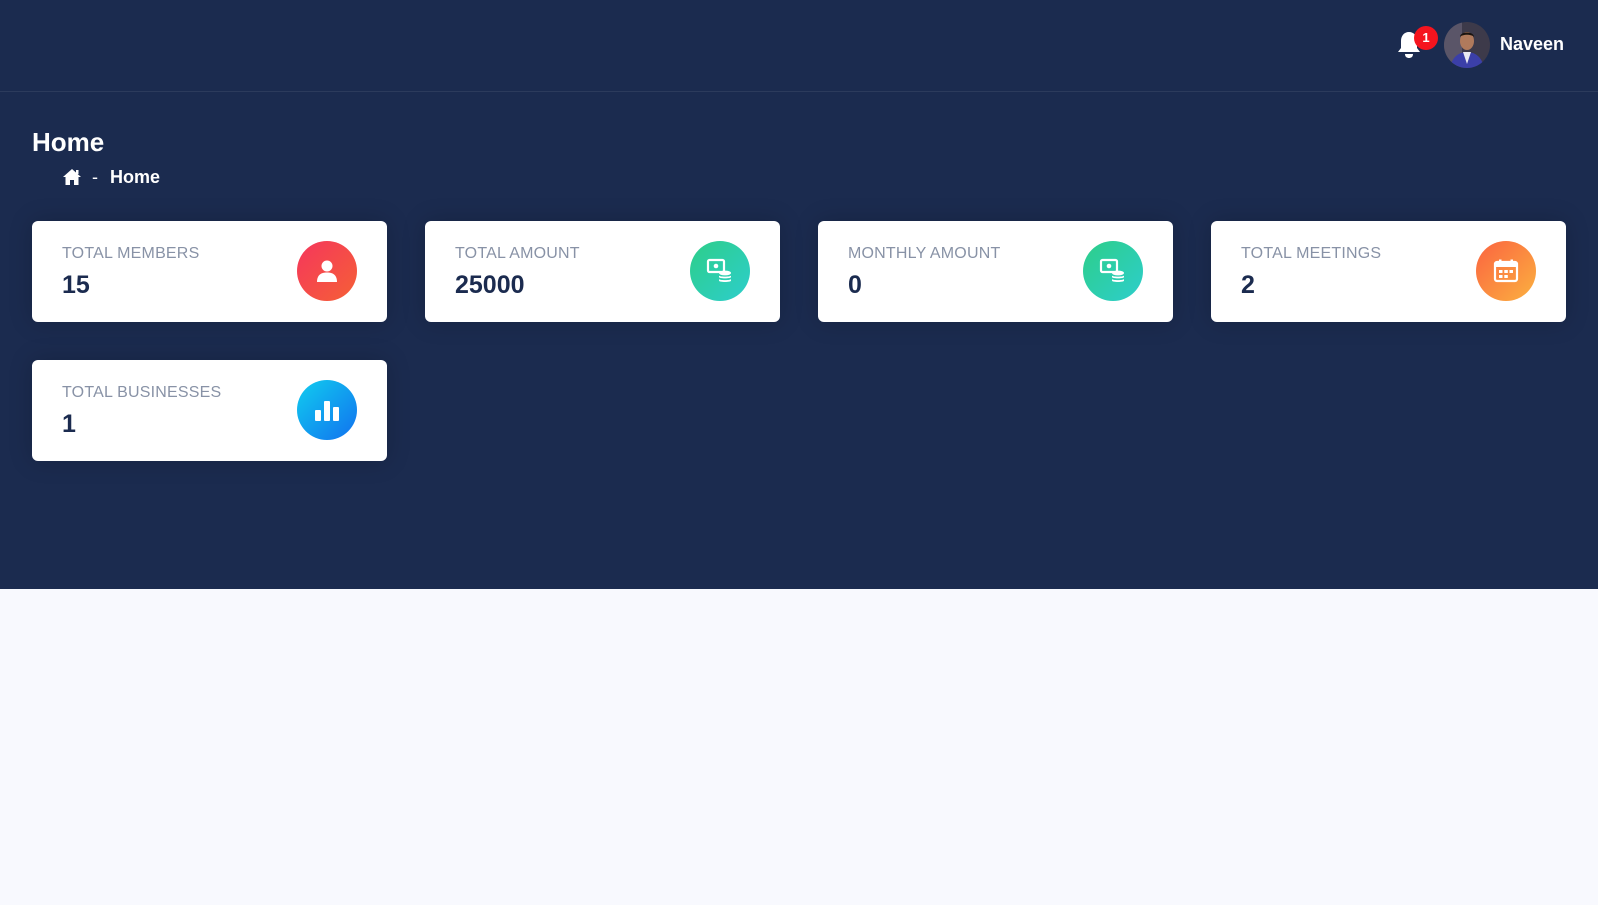 The height and width of the screenshot is (905, 1598). I want to click on top-navbar: 1 Naveen, so click(799, 46).